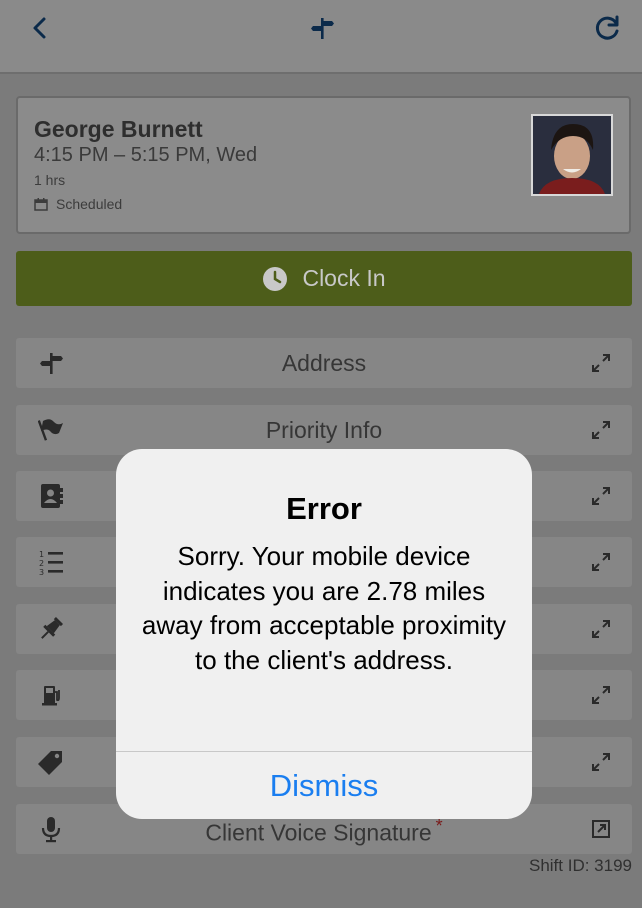  Describe the element at coordinates (50, 180) in the screenshot. I see `visit-duration: 1 hrs` at that location.